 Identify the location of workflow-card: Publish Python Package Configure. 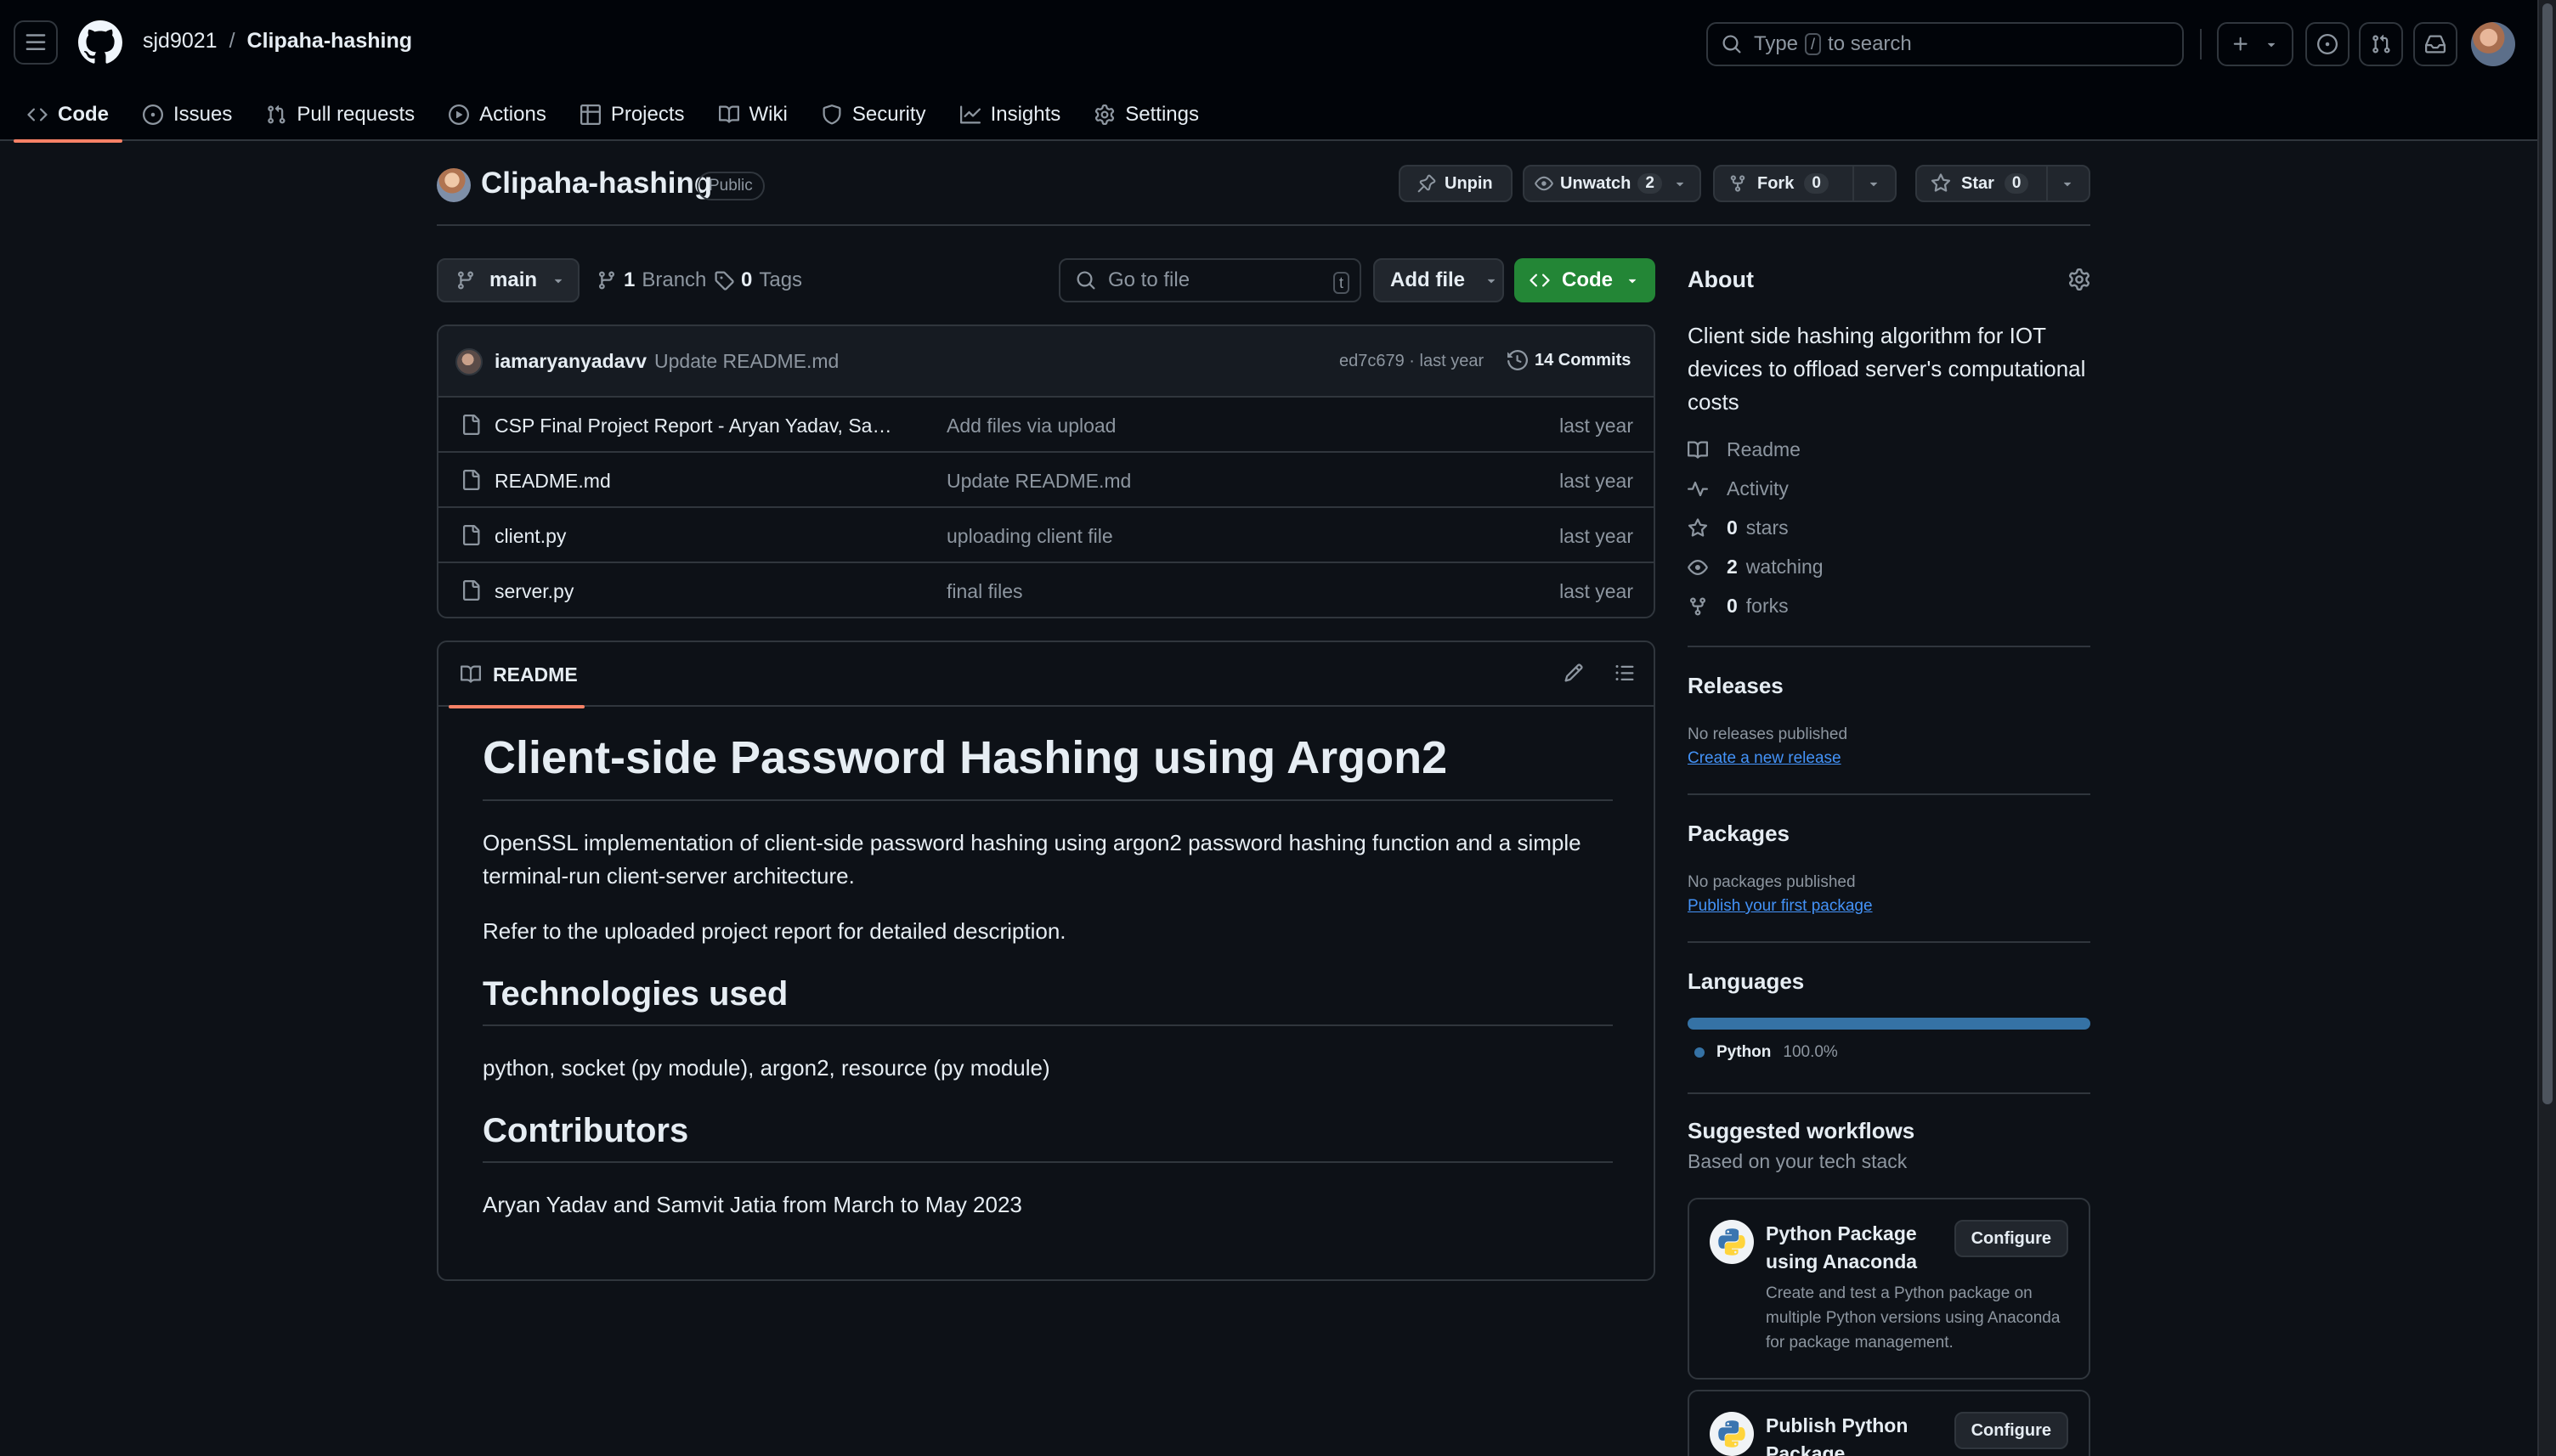
(1889, 1423).